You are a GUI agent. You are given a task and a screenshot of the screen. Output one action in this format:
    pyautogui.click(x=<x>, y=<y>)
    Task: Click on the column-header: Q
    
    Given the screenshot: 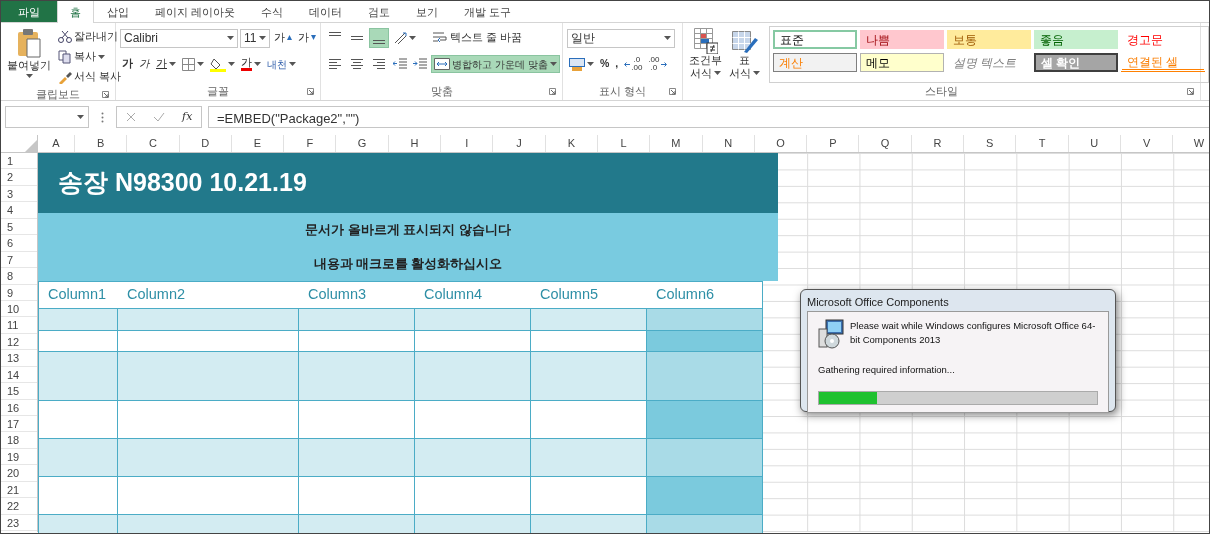 What is the action you would take?
    pyautogui.click(x=885, y=143)
    